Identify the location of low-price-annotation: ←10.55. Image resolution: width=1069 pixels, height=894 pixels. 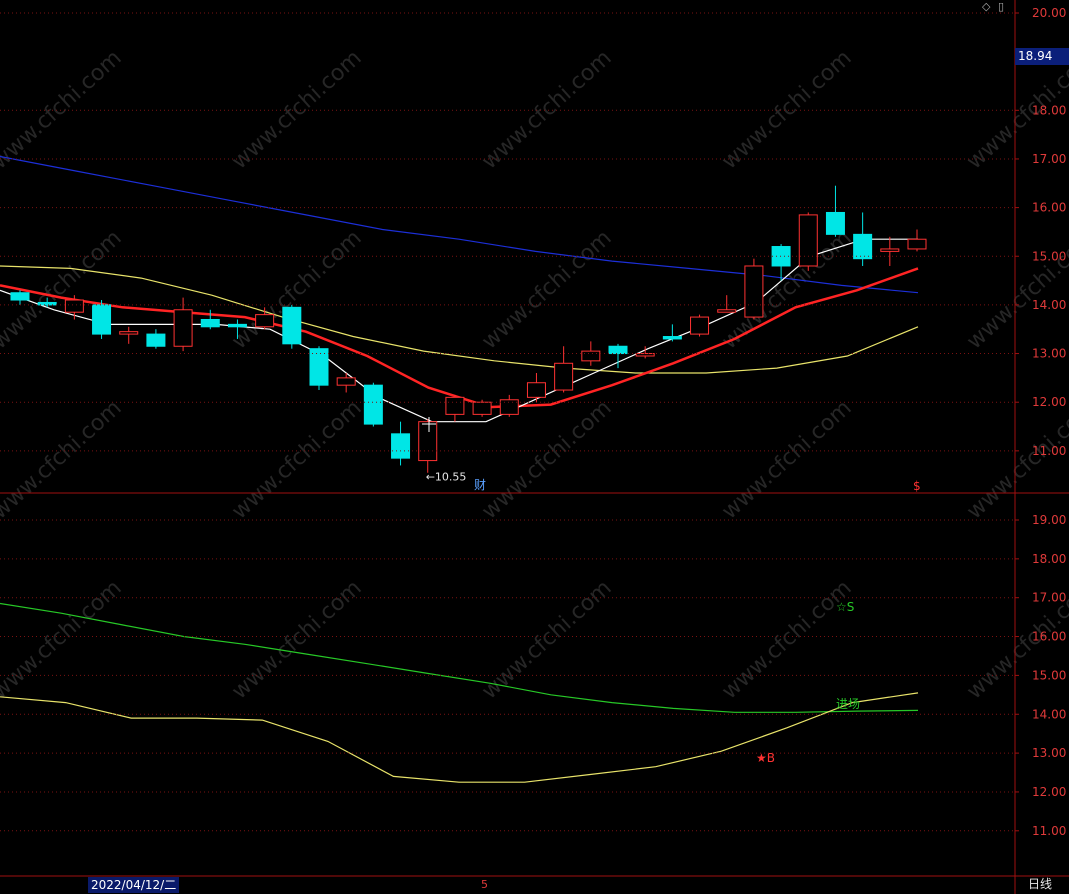
(446, 477).